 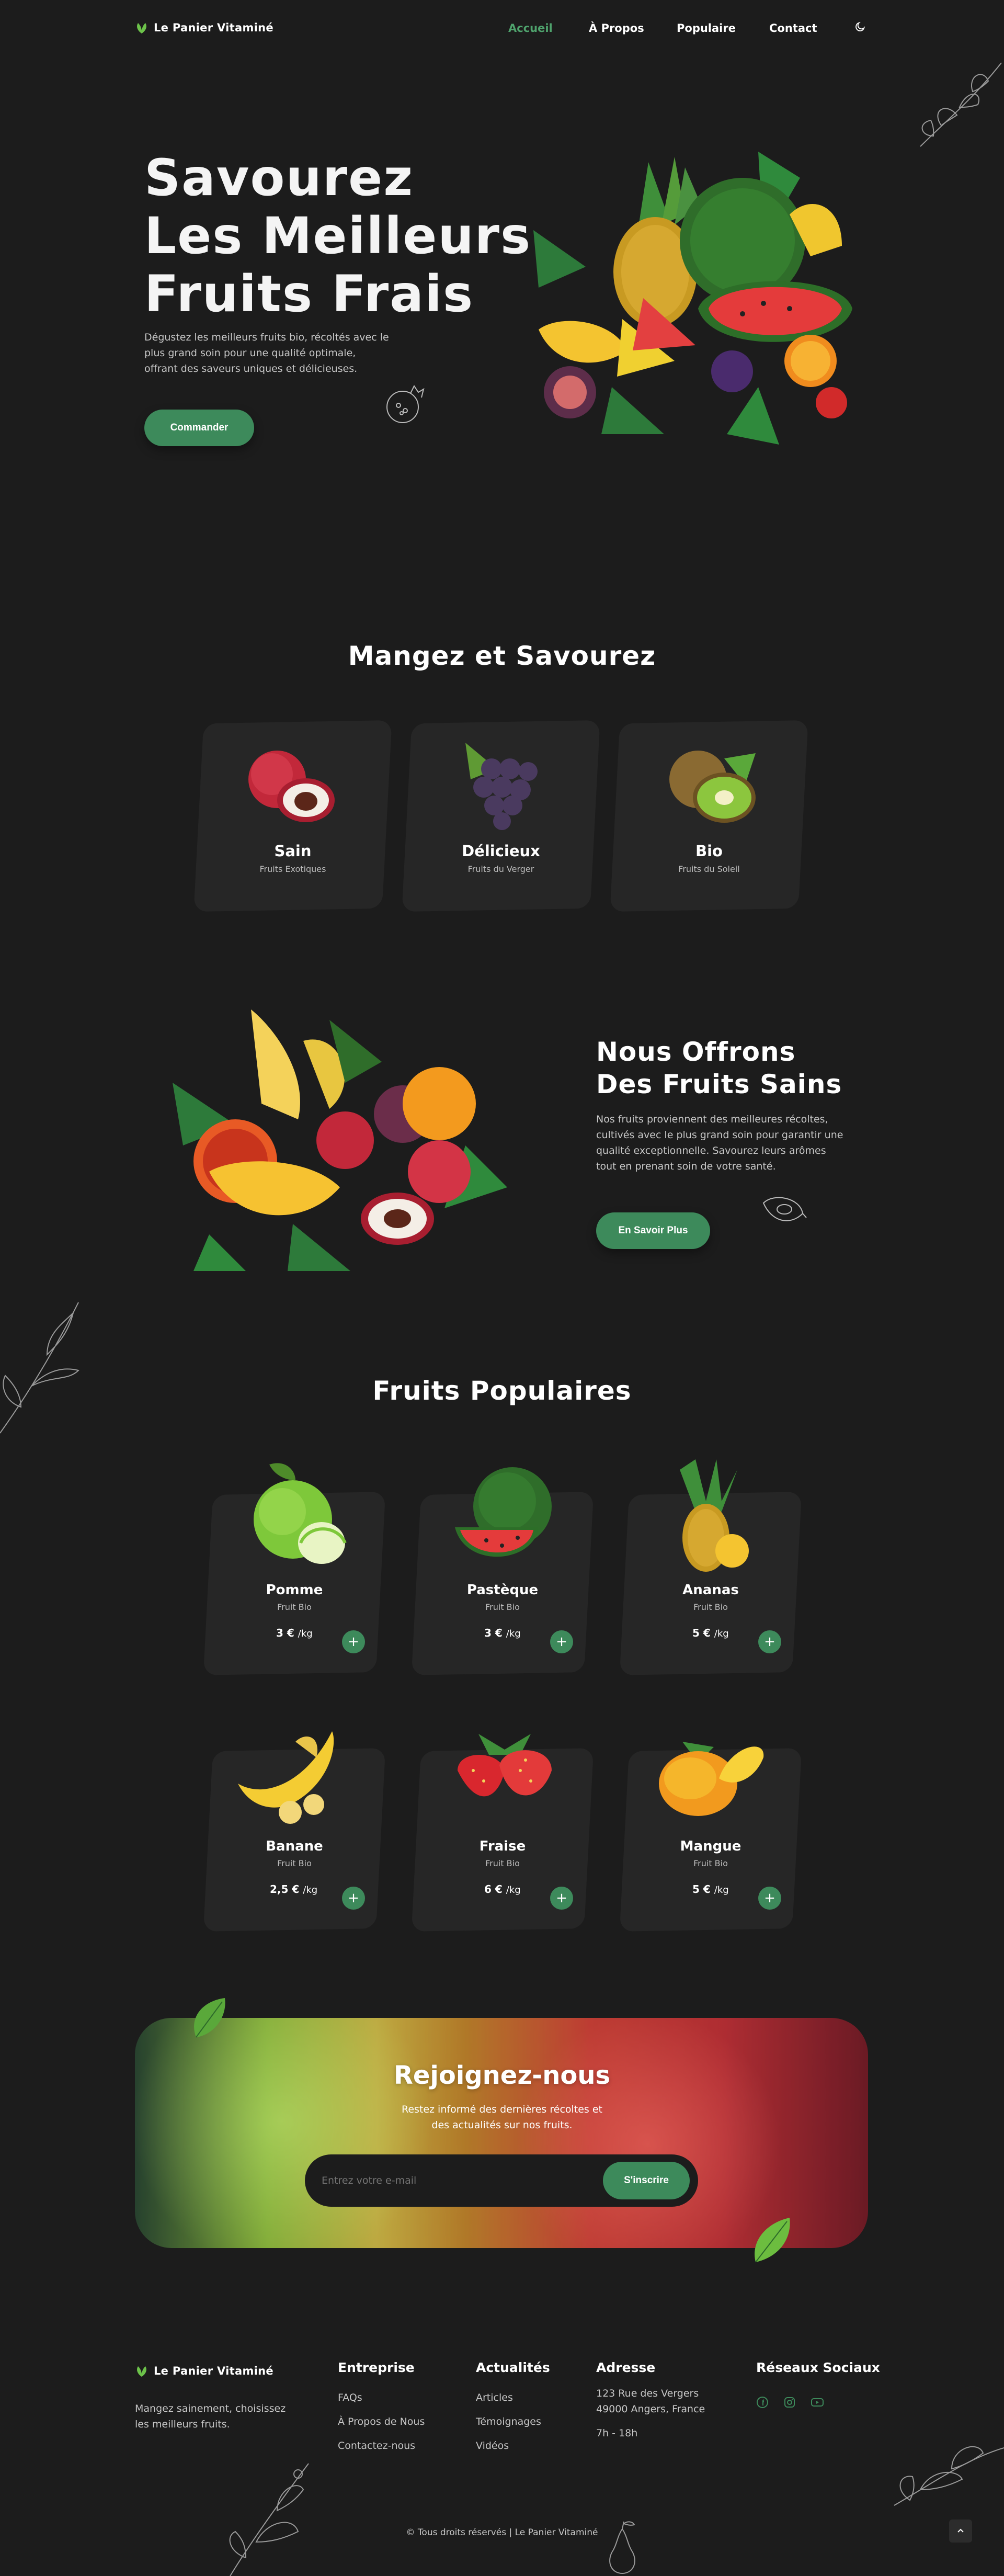 I want to click on facebook-icon, so click(x=763, y=2402).